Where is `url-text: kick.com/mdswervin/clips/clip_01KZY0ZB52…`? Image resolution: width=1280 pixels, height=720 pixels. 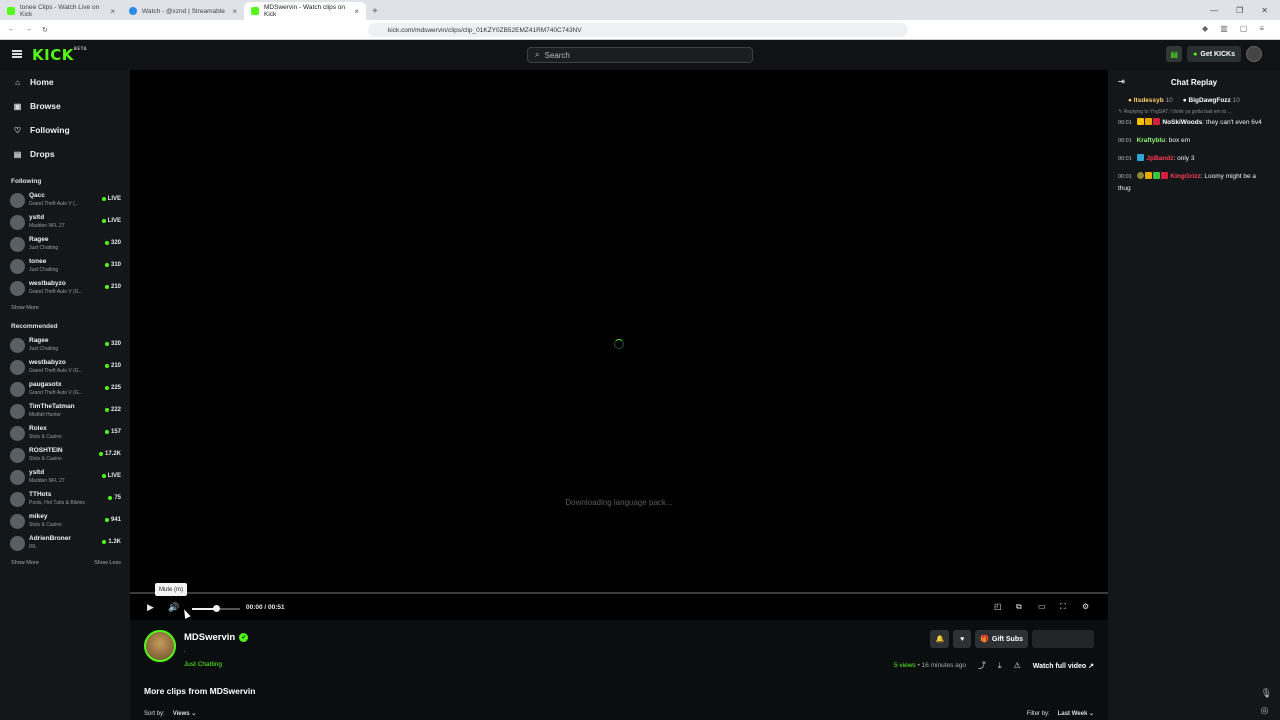
url-text: kick.com/mdswervin/clips/clip_01KZY0ZB52… is located at coordinates (485, 30).